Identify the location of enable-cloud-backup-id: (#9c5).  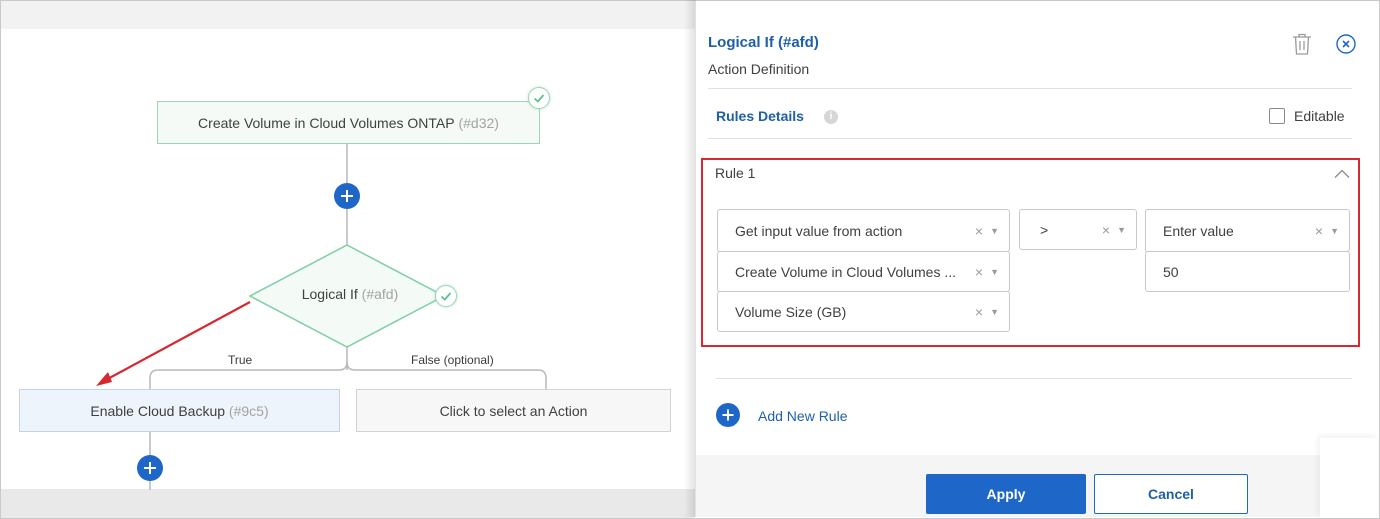
(248, 410).